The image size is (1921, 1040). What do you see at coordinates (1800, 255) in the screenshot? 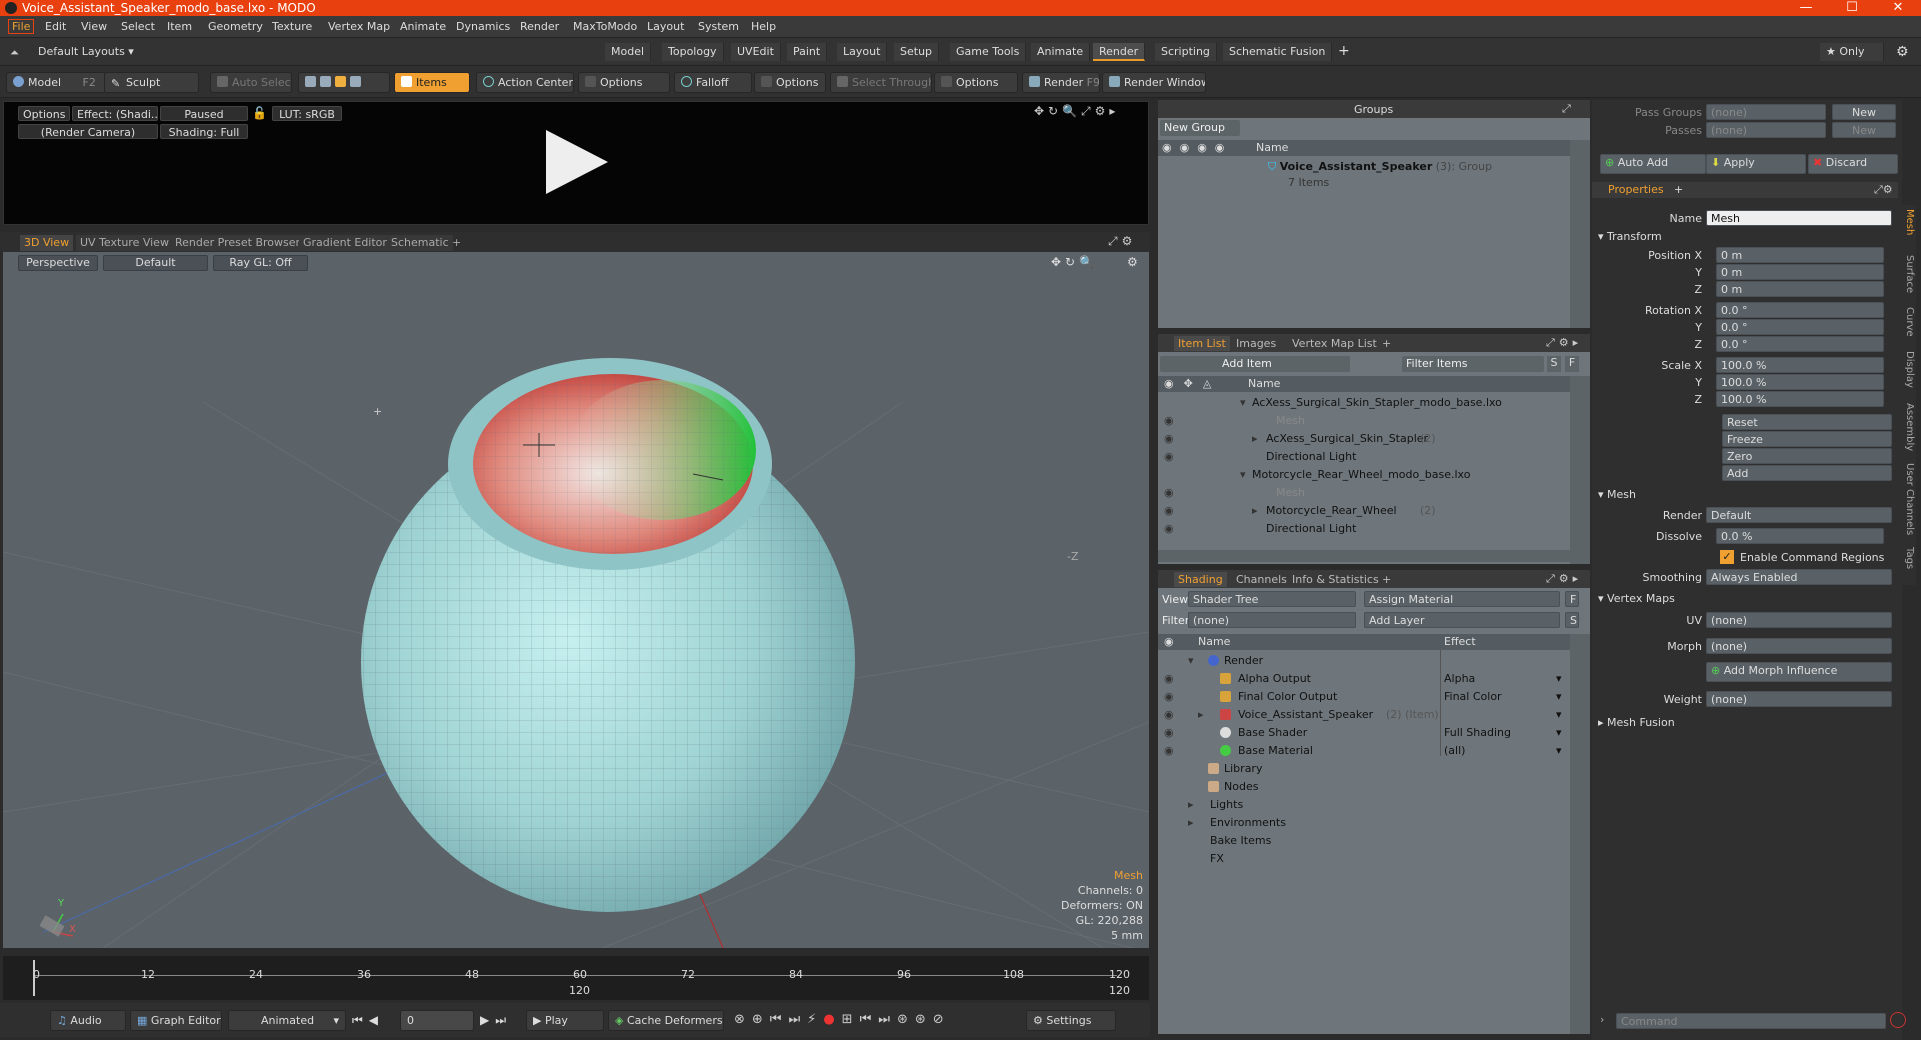
I see `position-x-input: 0 m` at bounding box center [1800, 255].